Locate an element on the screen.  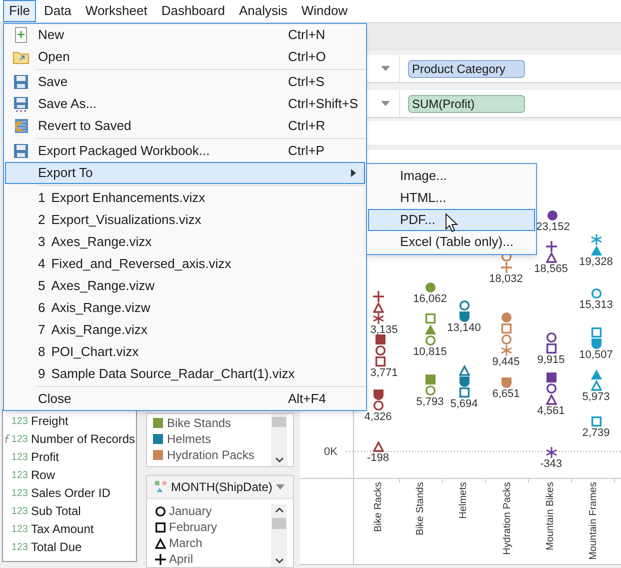
data-label: 23,152 is located at coordinates (553, 227).